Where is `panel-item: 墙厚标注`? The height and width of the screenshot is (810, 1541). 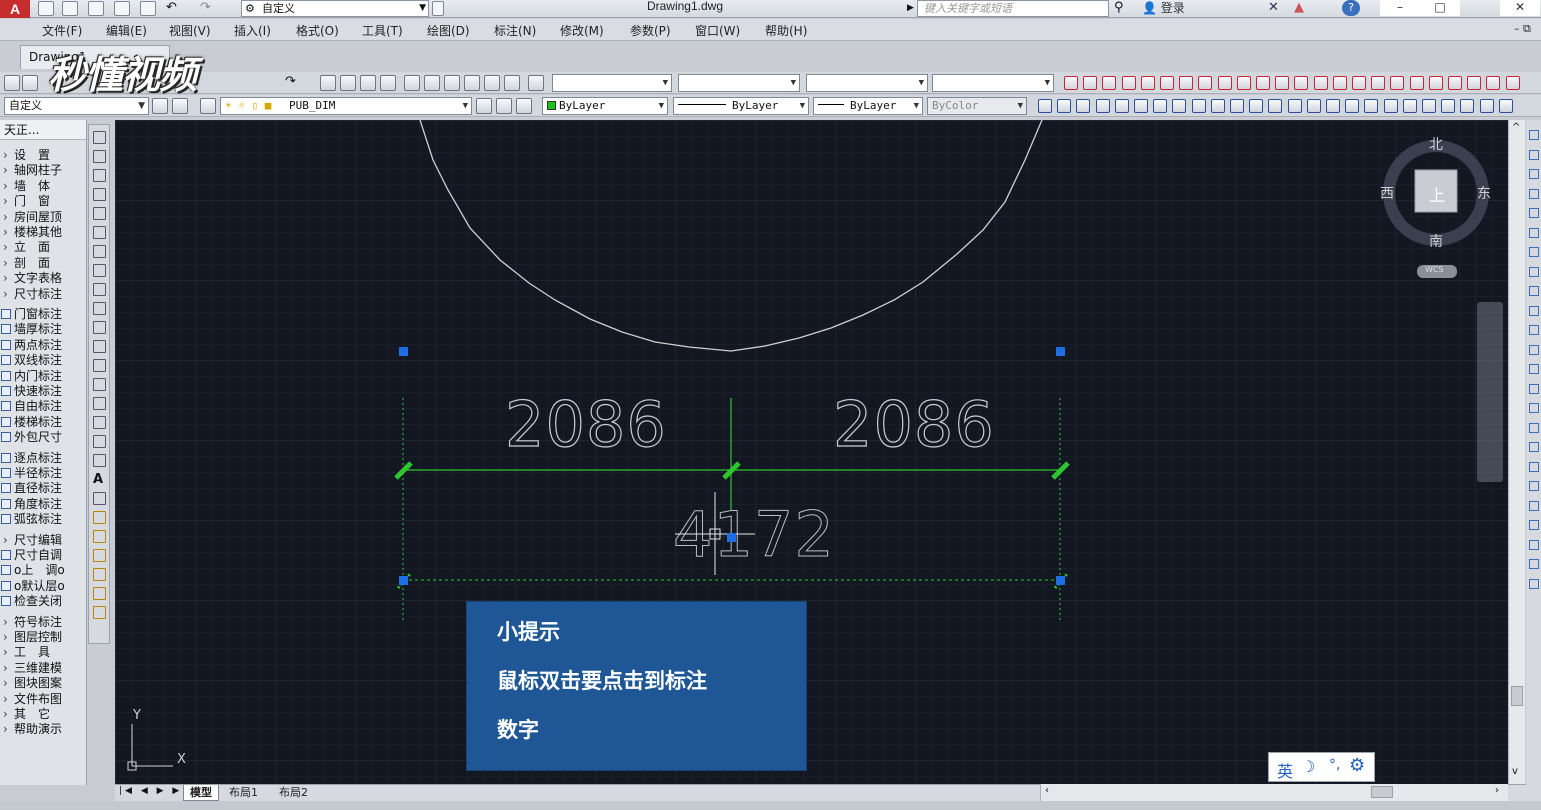 panel-item: 墙厚标注 is located at coordinates (43, 329).